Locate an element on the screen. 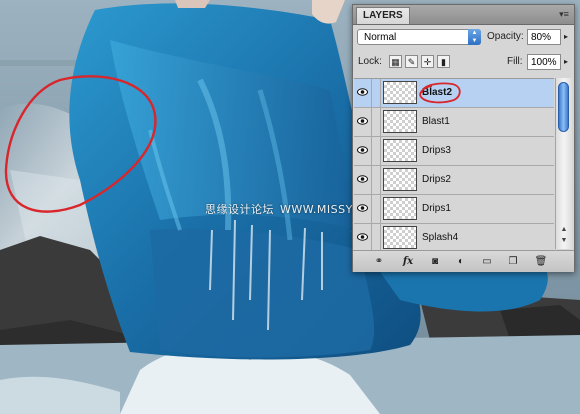 The height and width of the screenshot is (414, 580). scroll-arrows-icon: ▲ ▼ is located at coordinates (564, 235).